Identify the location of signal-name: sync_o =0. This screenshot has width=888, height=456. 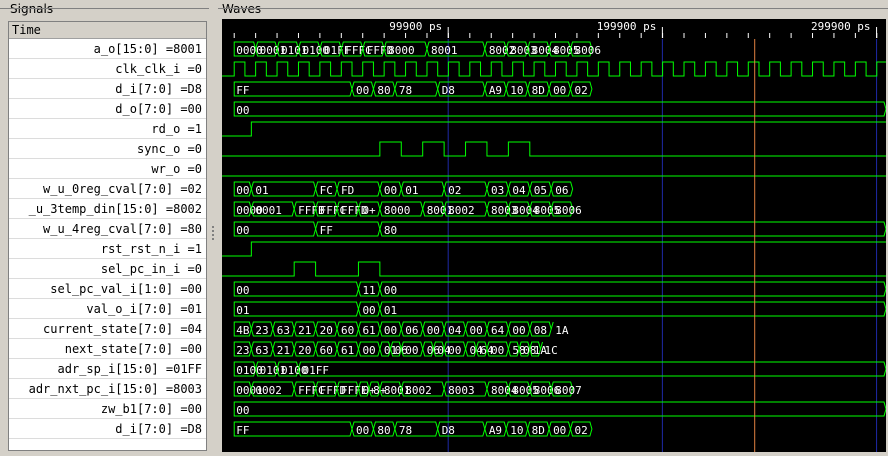
(169, 149).